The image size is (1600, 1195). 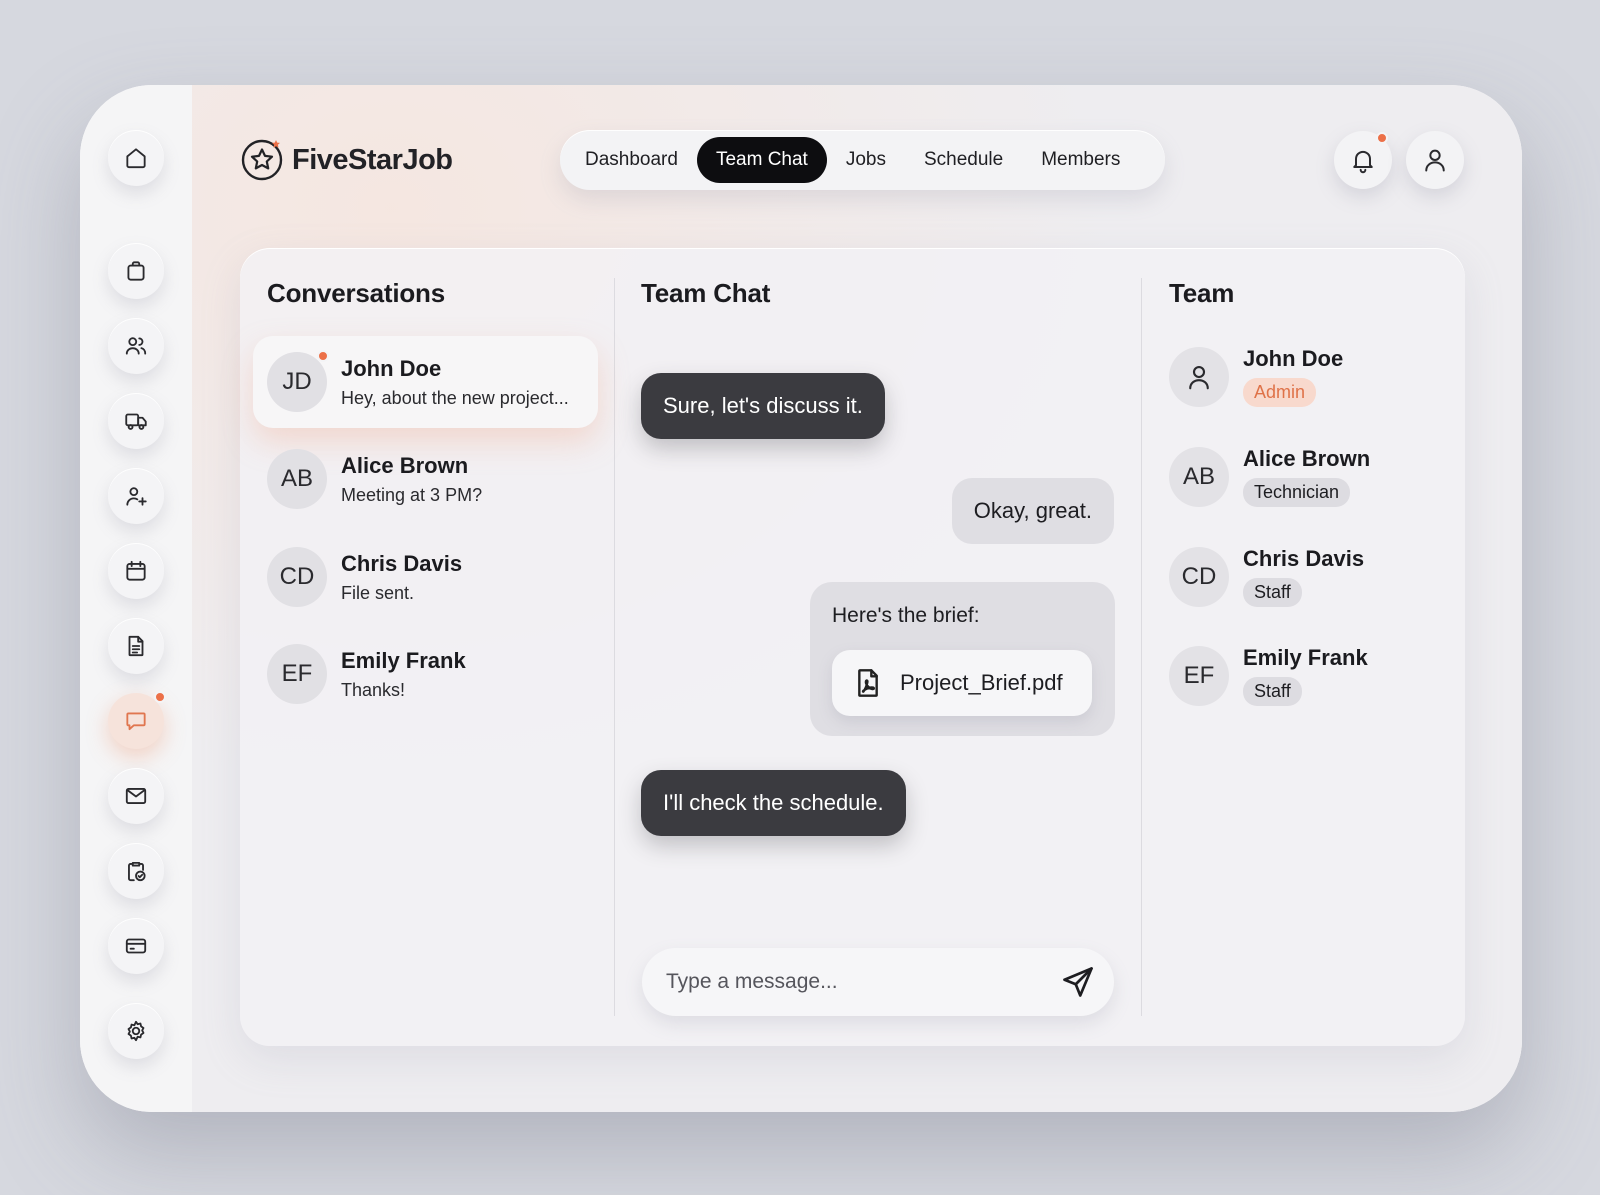 What do you see at coordinates (402, 563) in the screenshot?
I see `conversation-name: Chris Davis` at bounding box center [402, 563].